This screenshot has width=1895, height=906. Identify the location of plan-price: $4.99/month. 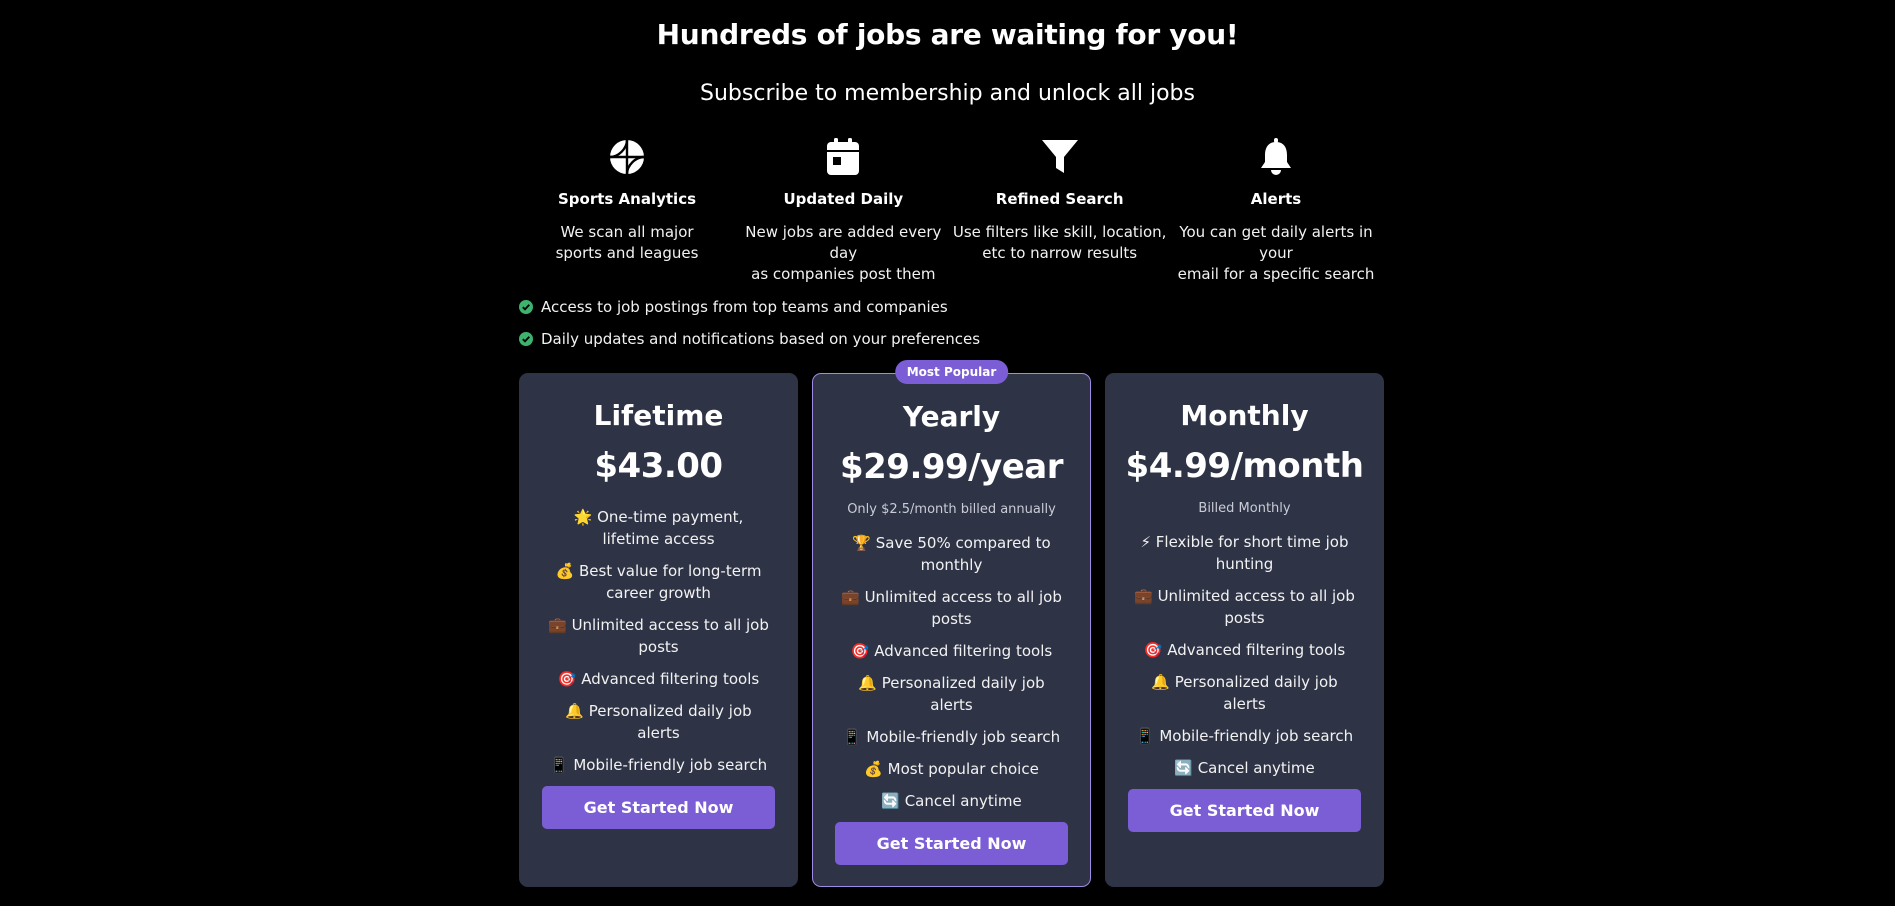
(1244, 466).